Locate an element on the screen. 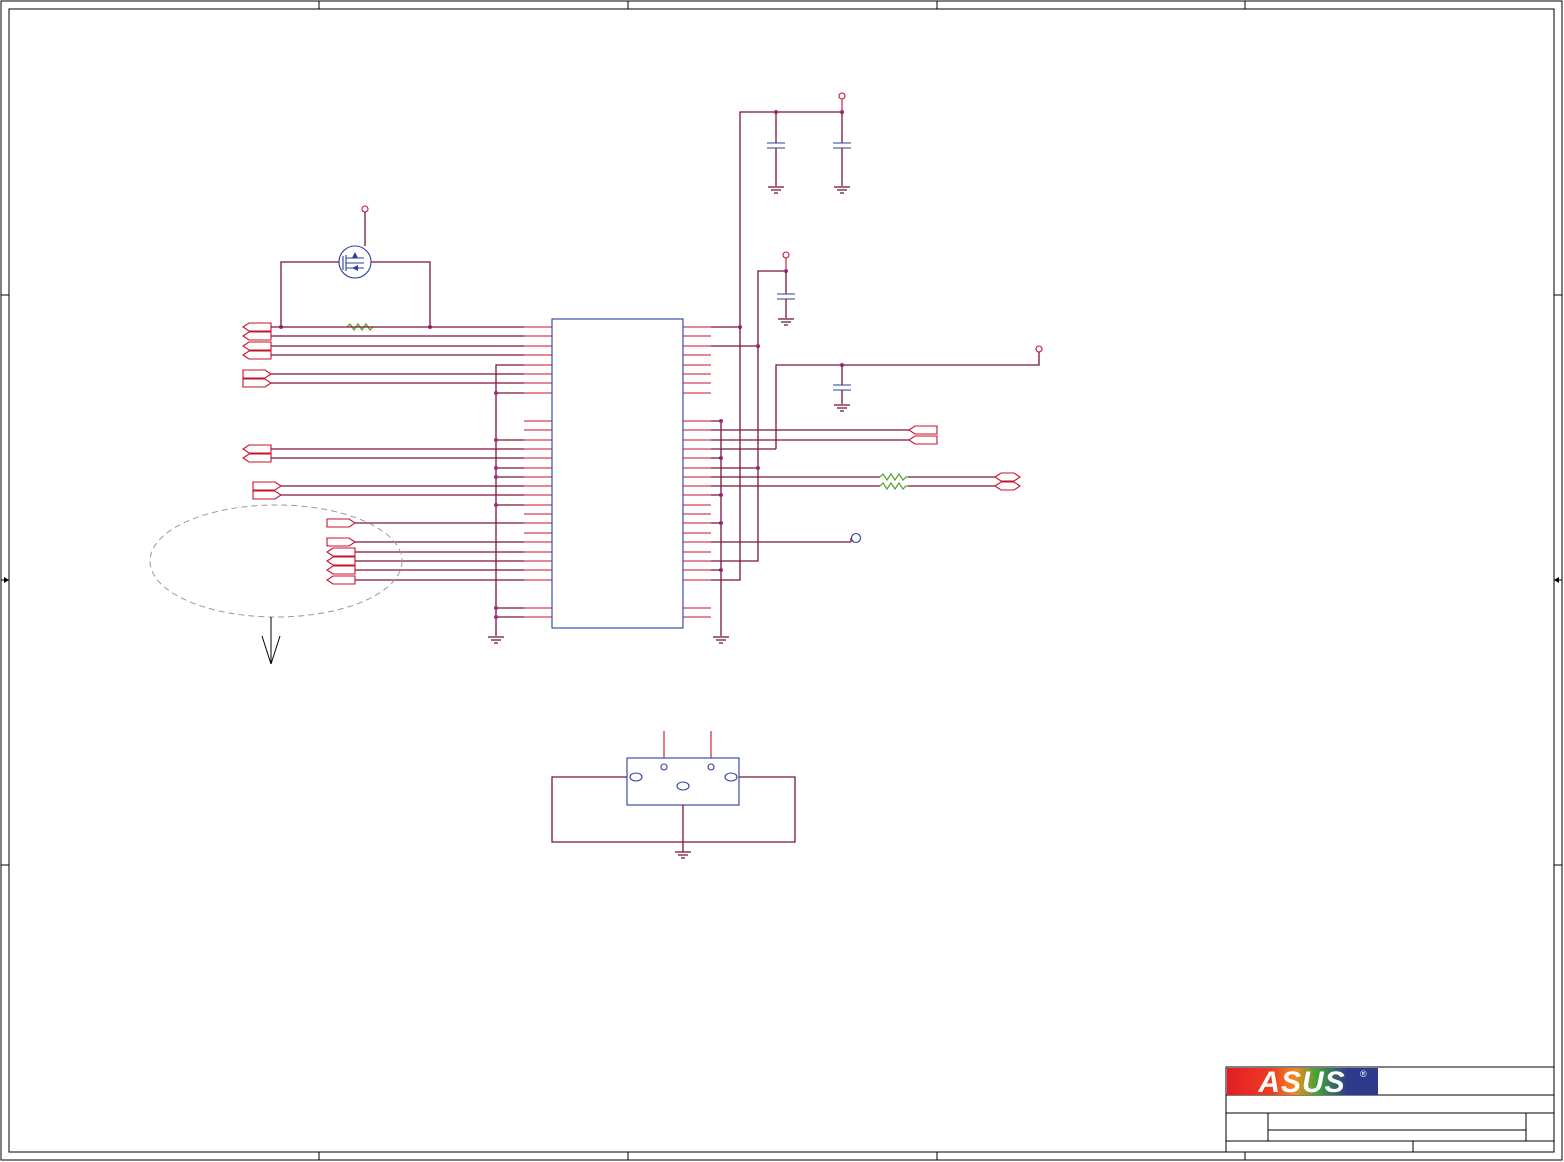  mid-capacitor-group is located at coordinates (776, 298).